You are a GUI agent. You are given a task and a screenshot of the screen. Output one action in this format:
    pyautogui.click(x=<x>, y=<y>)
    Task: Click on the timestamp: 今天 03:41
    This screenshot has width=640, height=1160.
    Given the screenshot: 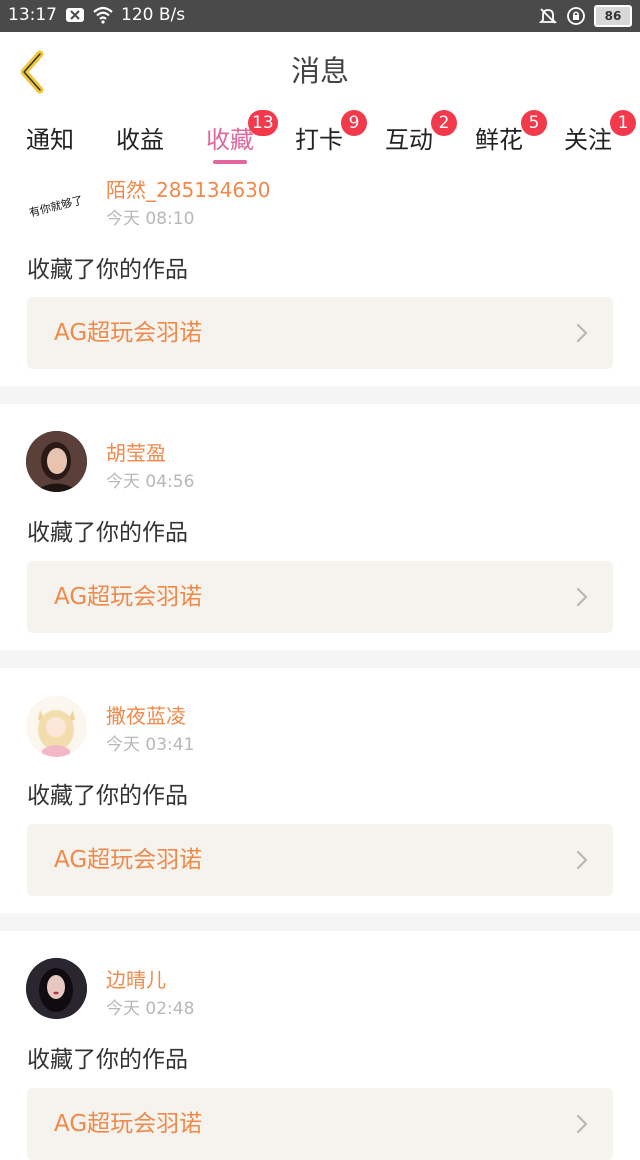 What is the action you would take?
    pyautogui.click(x=150, y=745)
    